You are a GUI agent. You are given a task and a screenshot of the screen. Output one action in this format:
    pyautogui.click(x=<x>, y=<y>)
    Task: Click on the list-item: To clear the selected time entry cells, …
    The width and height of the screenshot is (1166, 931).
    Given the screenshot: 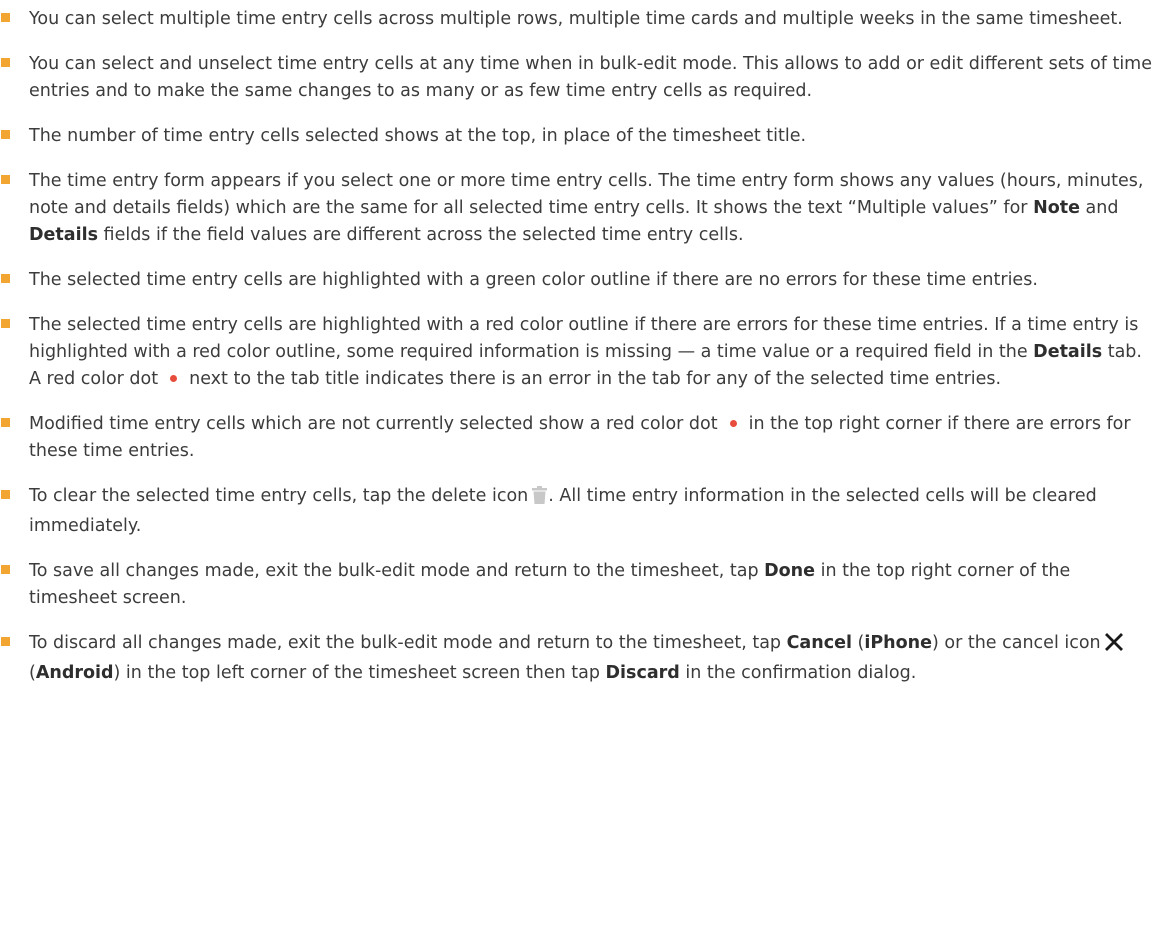 What is the action you would take?
    pyautogui.click(x=579, y=511)
    